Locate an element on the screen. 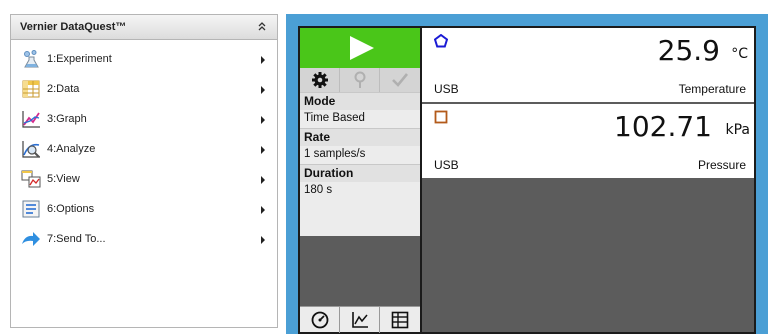 This screenshot has width=768, height=334. send-to-icon is located at coordinates (31, 239).